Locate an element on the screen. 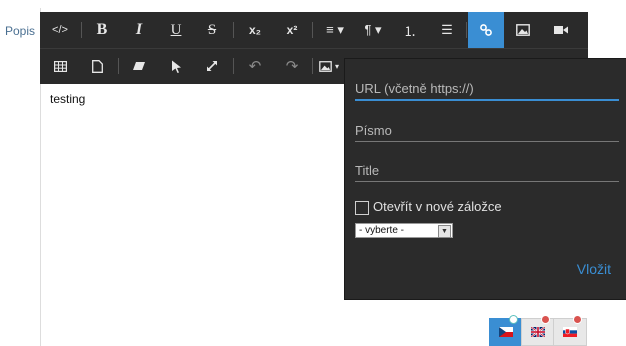 The image size is (626, 346). link-icon is located at coordinates (486, 30).